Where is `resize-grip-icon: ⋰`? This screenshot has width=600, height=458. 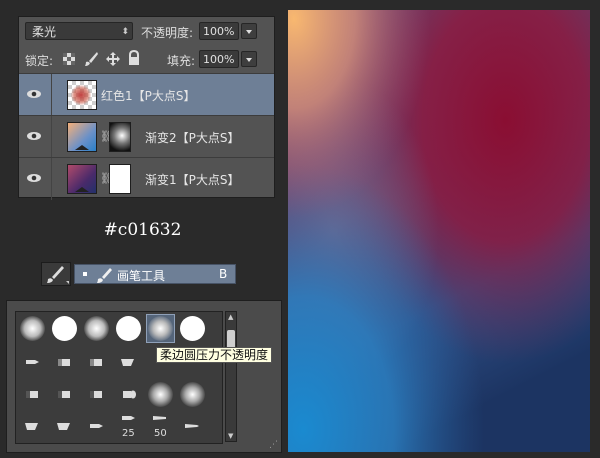
resize-grip-icon: ⋰ is located at coordinates (273, 445).